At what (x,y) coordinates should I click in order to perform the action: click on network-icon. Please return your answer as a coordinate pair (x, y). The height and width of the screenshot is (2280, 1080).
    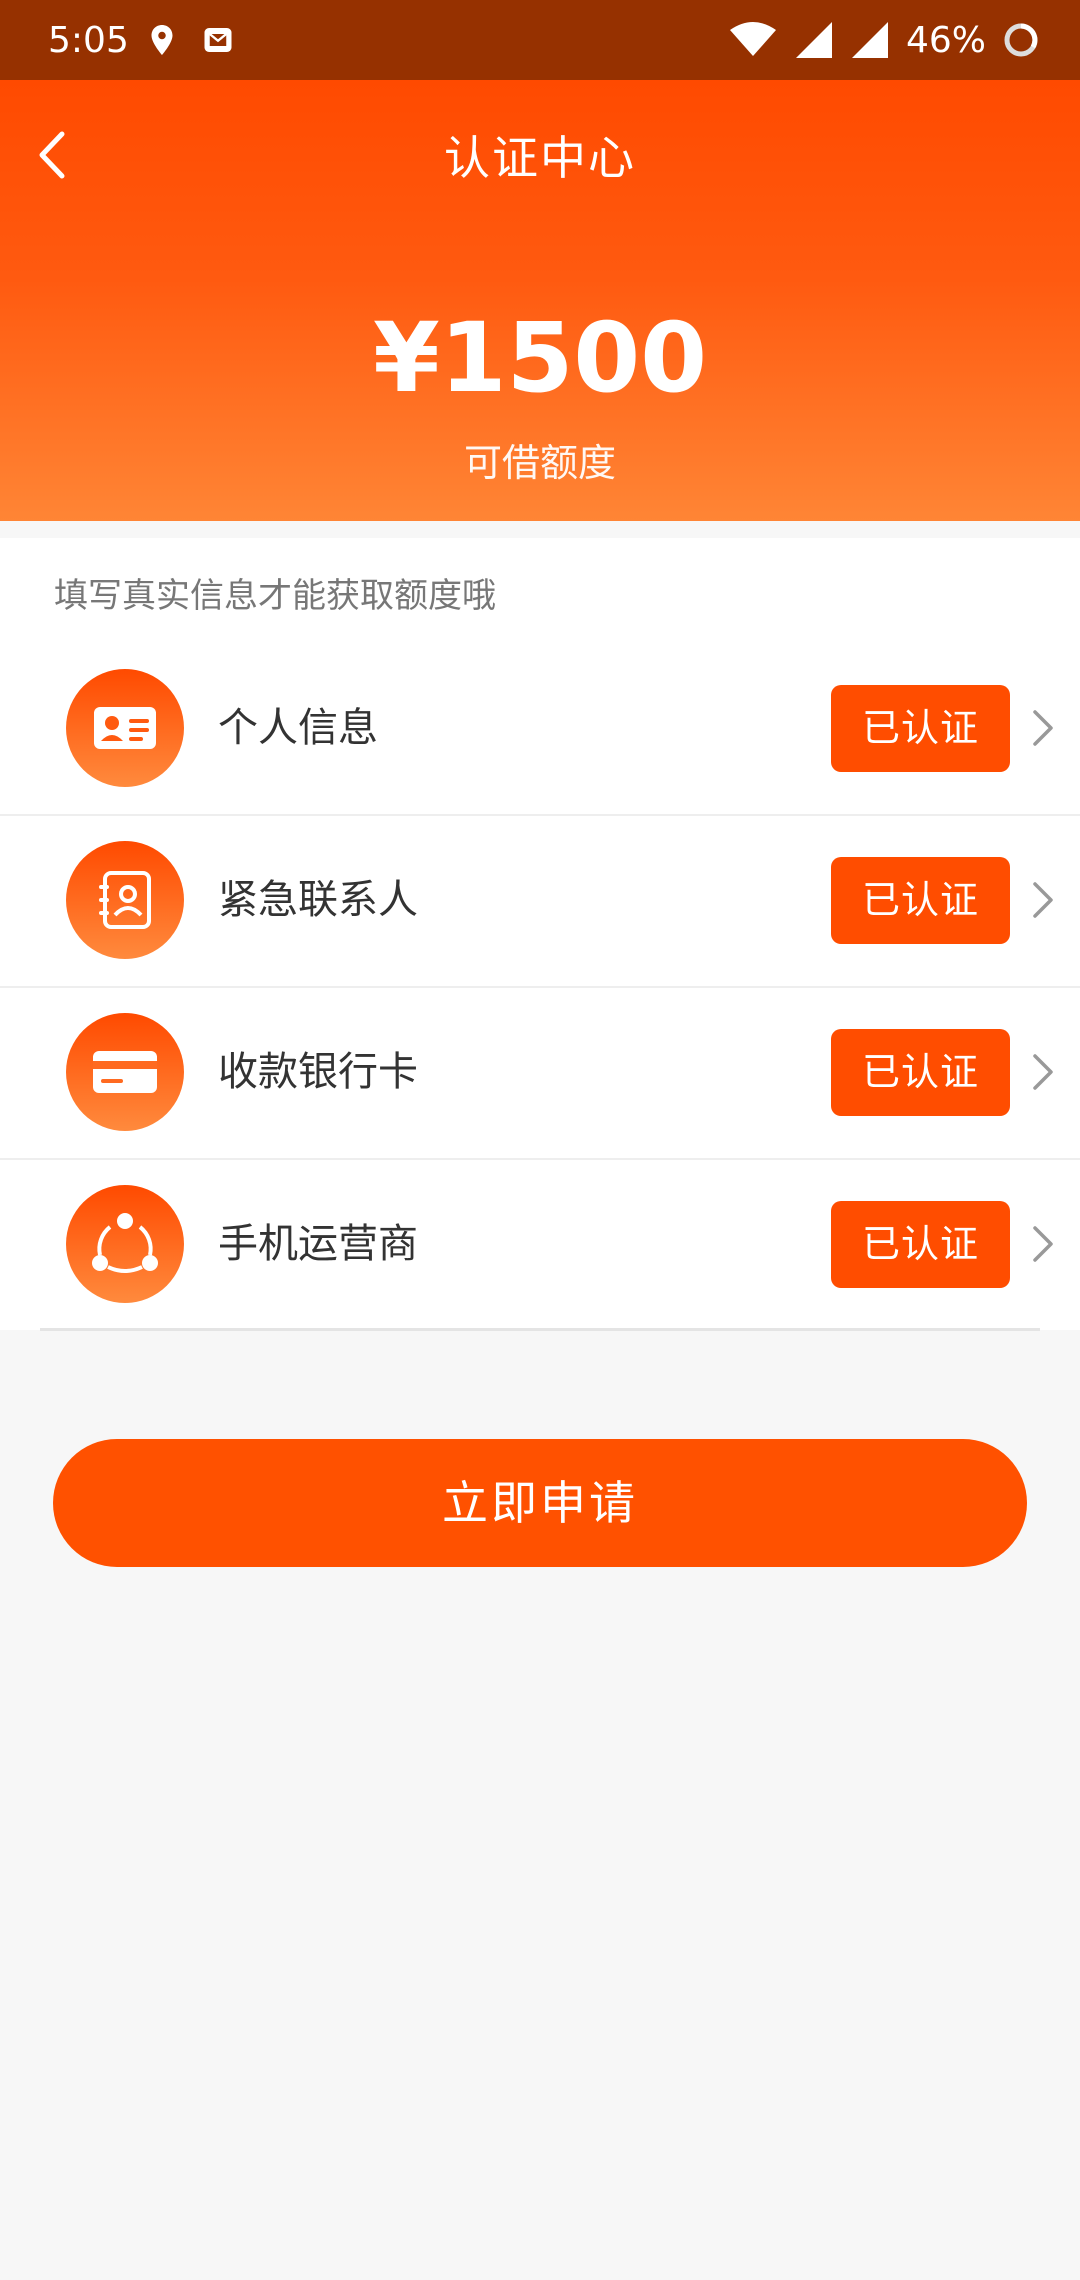
    Looking at the image, I should click on (125, 1243).